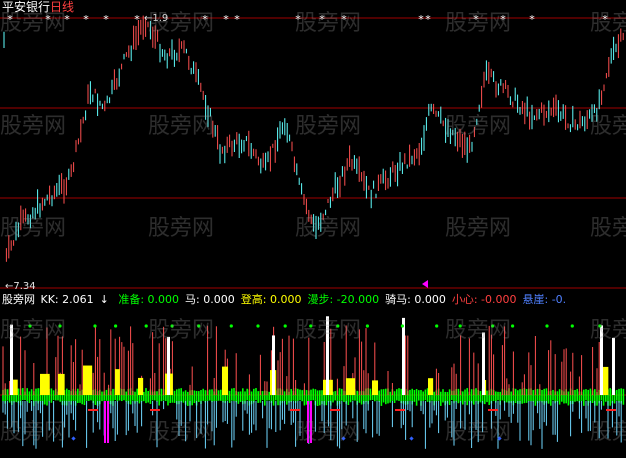 The width and height of the screenshot is (626, 458). Describe the element at coordinates (67, 299) in the screenshot. I see `indicator-item: KK: 2.061` at that location.